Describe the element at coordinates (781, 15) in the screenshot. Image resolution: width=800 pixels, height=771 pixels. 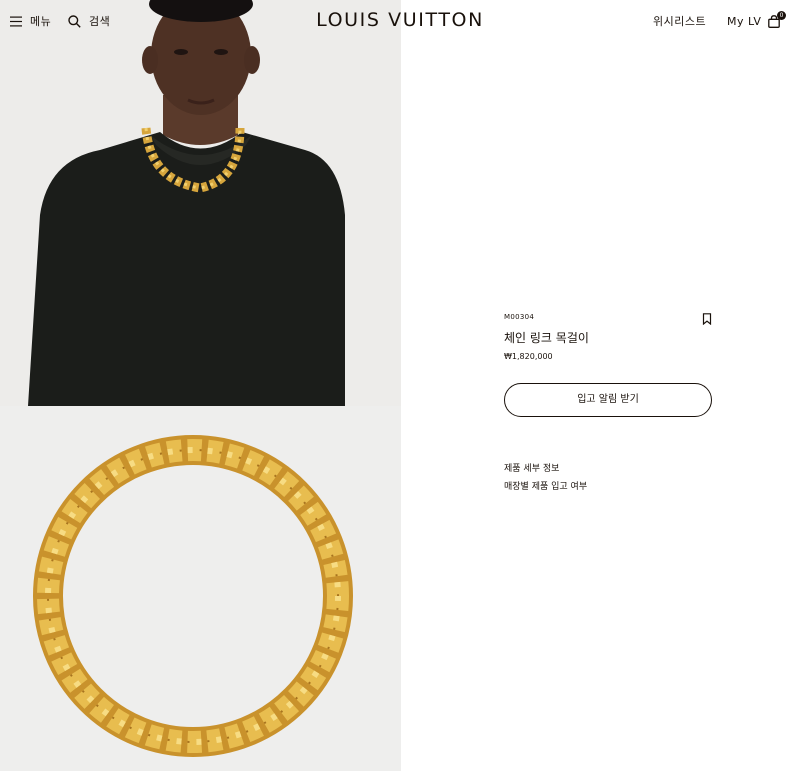
I see `cart-count-badge: 0` at that location.